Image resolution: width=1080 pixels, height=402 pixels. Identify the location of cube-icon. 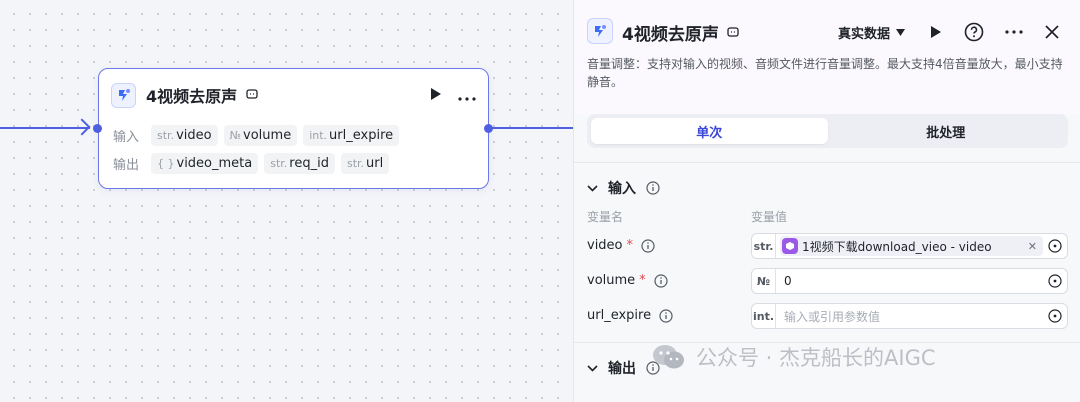
(790, 246).